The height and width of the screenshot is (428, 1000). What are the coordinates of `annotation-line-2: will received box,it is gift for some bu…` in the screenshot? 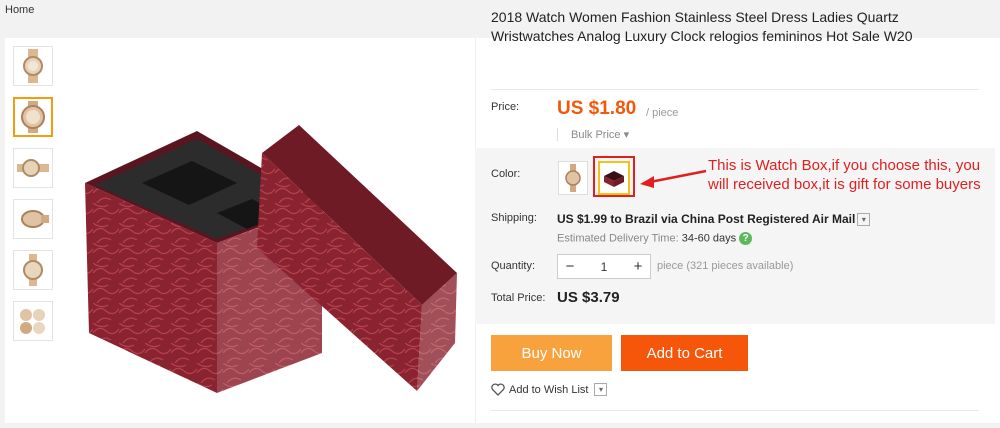 It's located at (844, 184).